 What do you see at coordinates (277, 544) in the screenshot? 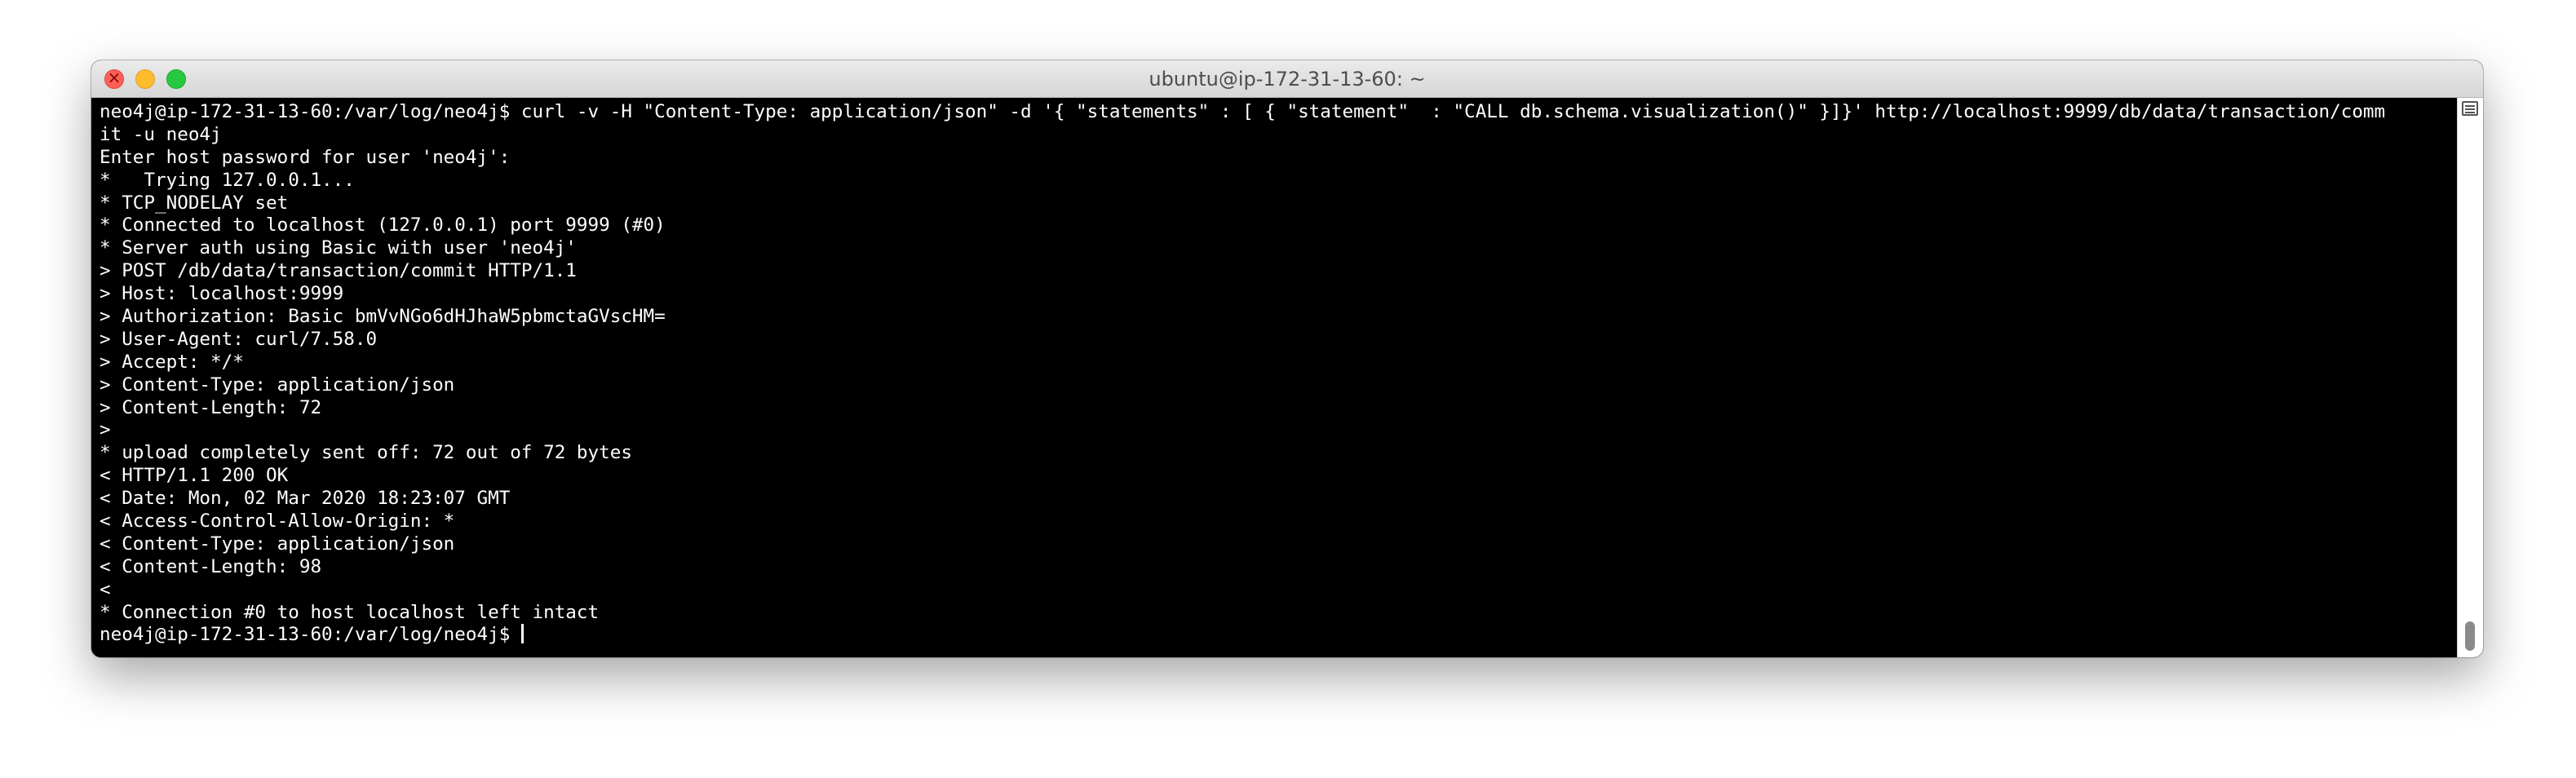
I see `terminal-line: < Content-Type: application/json` at bounding box center [277, 544].